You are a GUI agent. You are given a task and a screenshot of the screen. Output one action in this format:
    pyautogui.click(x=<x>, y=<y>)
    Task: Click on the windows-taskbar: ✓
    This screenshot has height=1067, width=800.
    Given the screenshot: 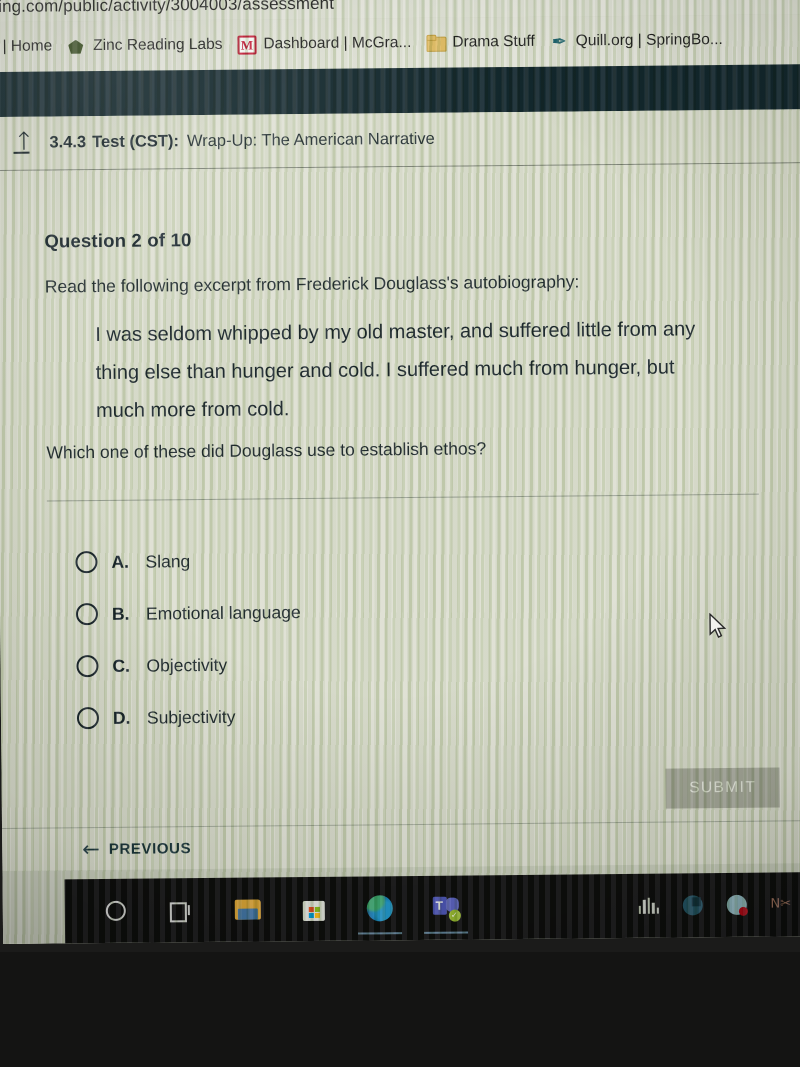 What is the action you would take?
    pyautogui.click(x=432, y=908)
    